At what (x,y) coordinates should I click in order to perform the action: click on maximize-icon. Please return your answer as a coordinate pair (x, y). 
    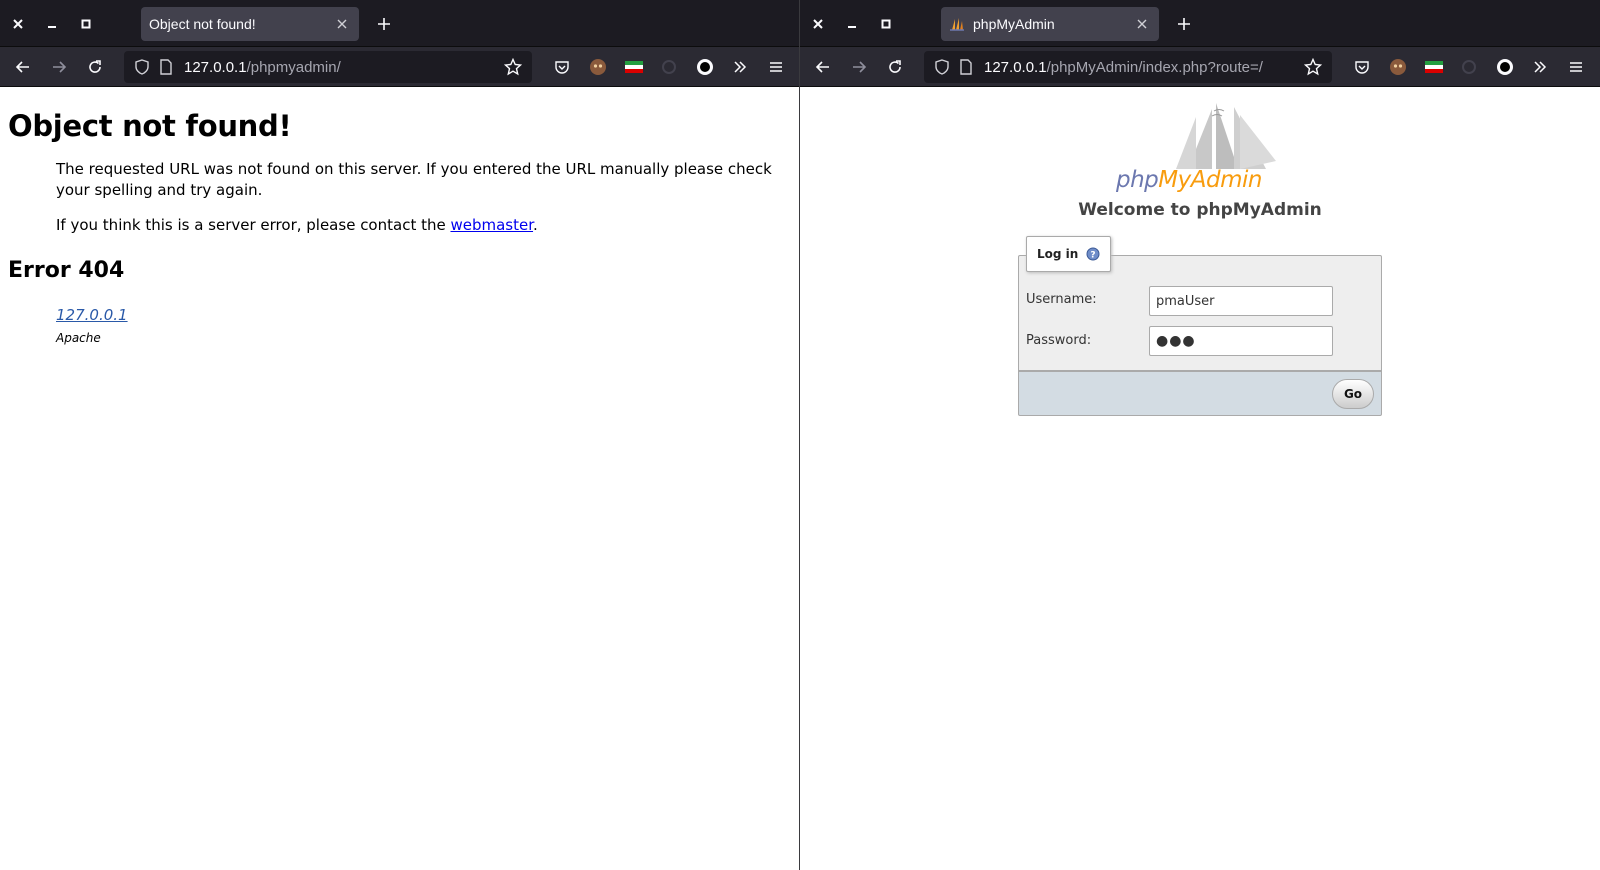
    Looking at the image, I should click on (86, 24).